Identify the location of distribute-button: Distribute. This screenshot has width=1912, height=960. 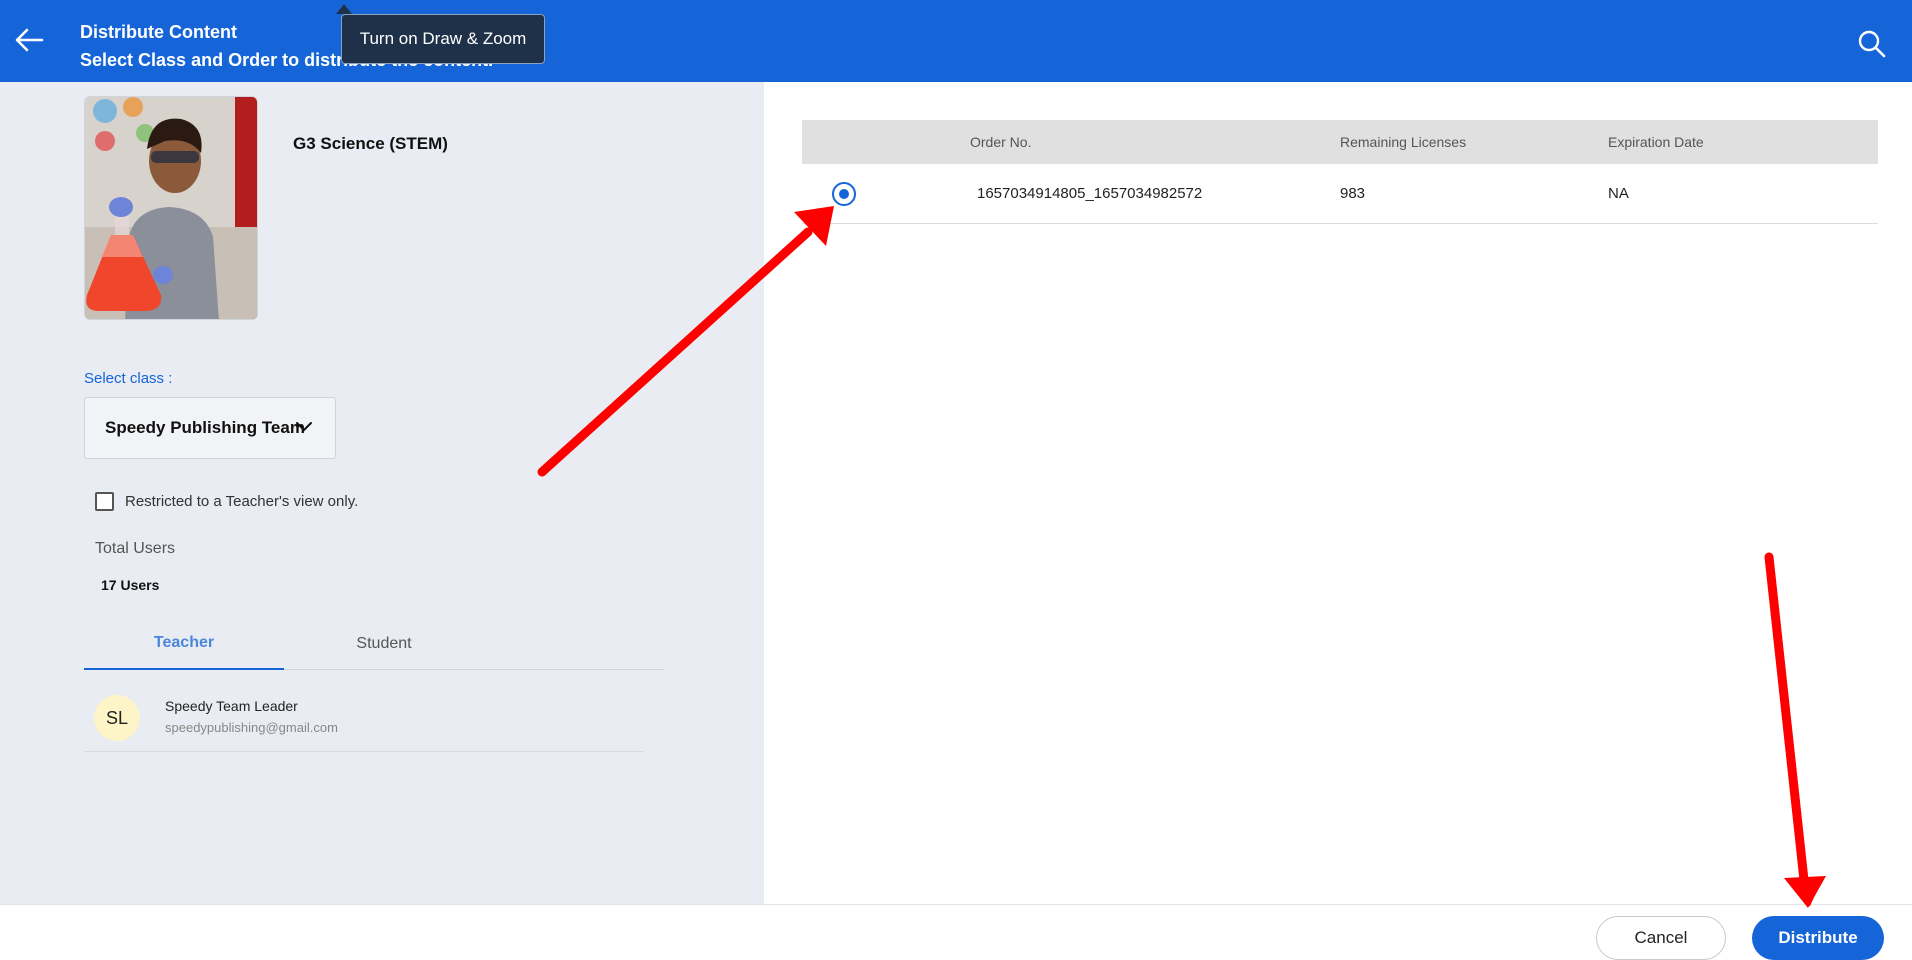
(1818, 938).